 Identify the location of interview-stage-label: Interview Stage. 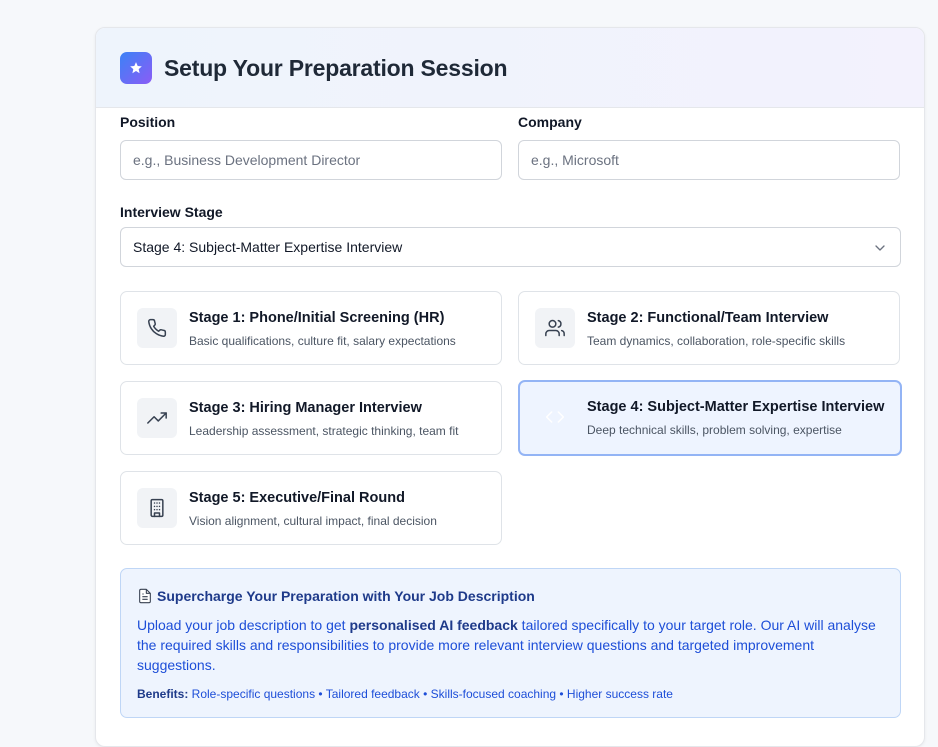
(171, 212).